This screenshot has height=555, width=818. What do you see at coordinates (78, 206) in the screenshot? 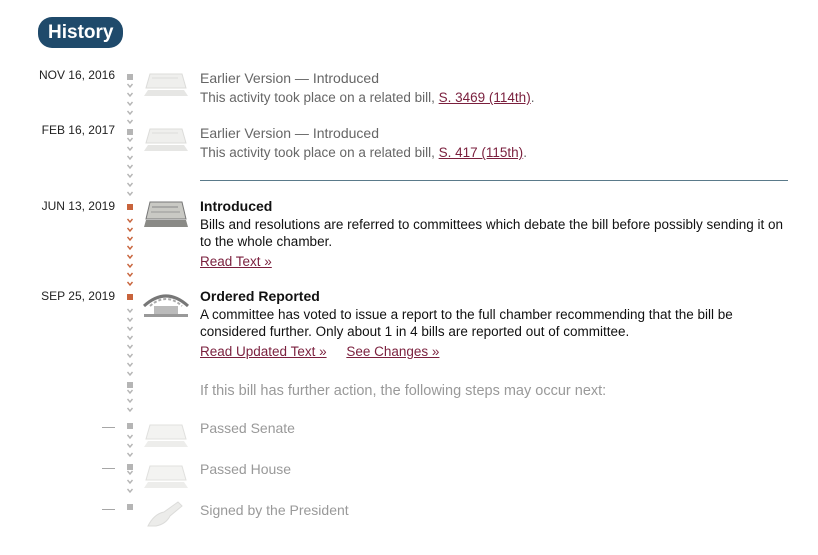
I see `event-date: JUN 13, 2019` at bounding box center [78, 206].